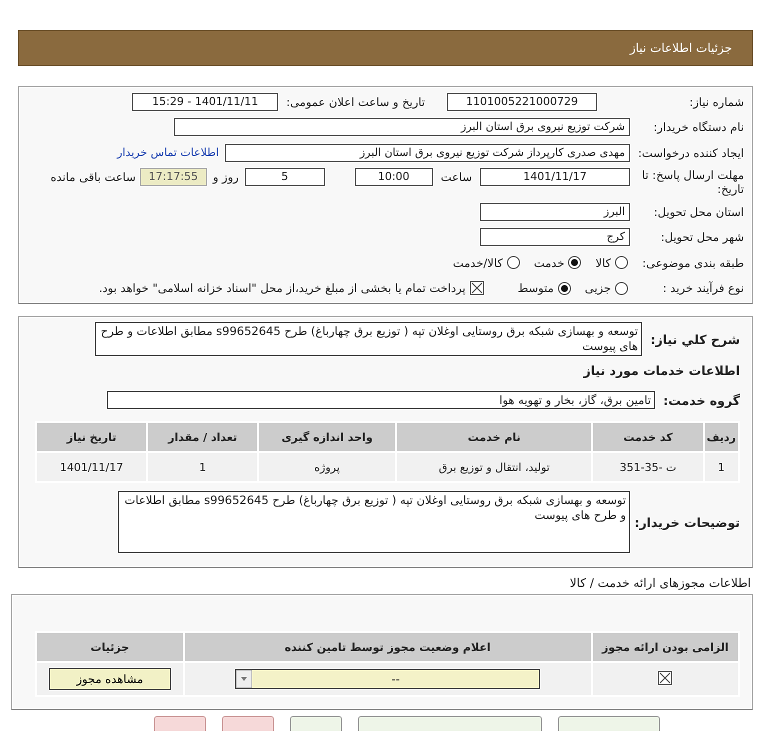 The width and height of the screenshot is (770, 745). I want to click on field-label: شهر محل تحویل:, so click(702, 237).